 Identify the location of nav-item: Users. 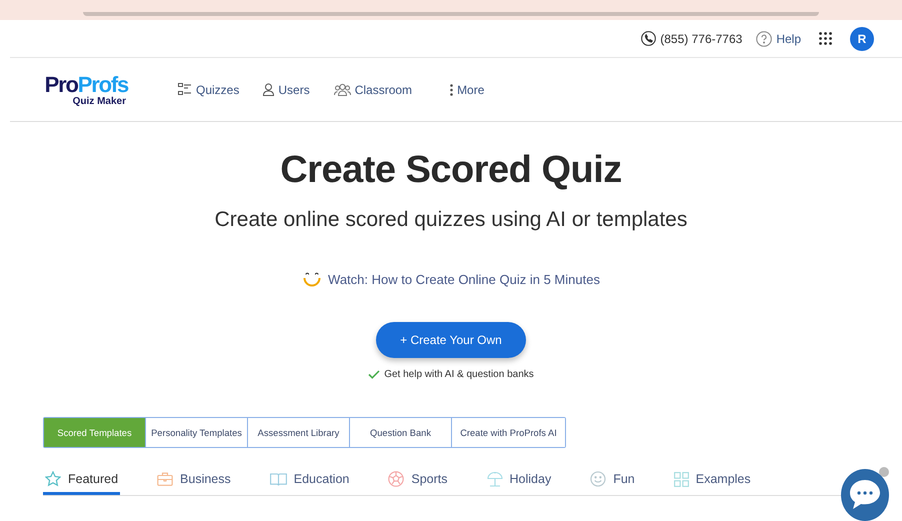
(286, 89).